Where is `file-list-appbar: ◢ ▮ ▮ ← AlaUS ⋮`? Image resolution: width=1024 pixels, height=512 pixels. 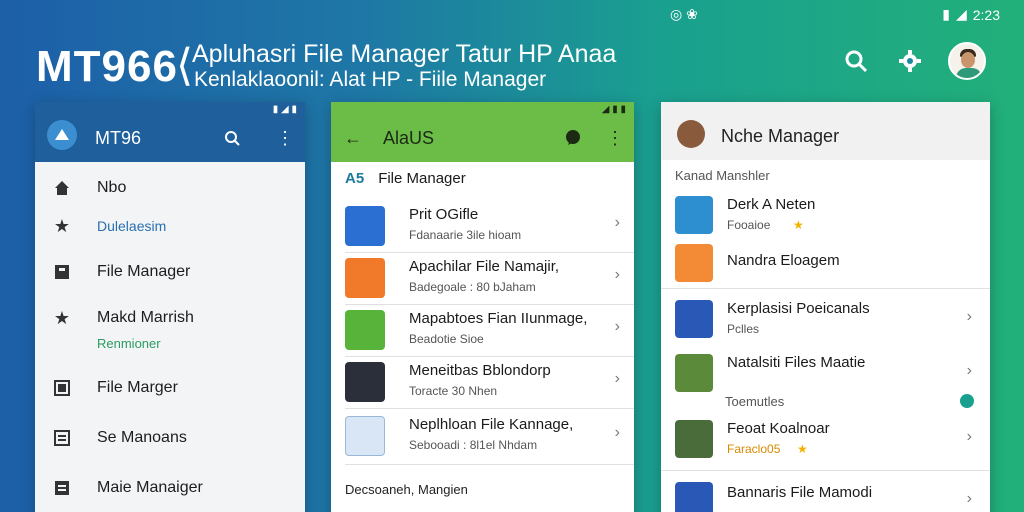
file-list-appbar: ◢ ▮ ▮ ← AlaUS ⋮ is located at coordinates (482, 132).